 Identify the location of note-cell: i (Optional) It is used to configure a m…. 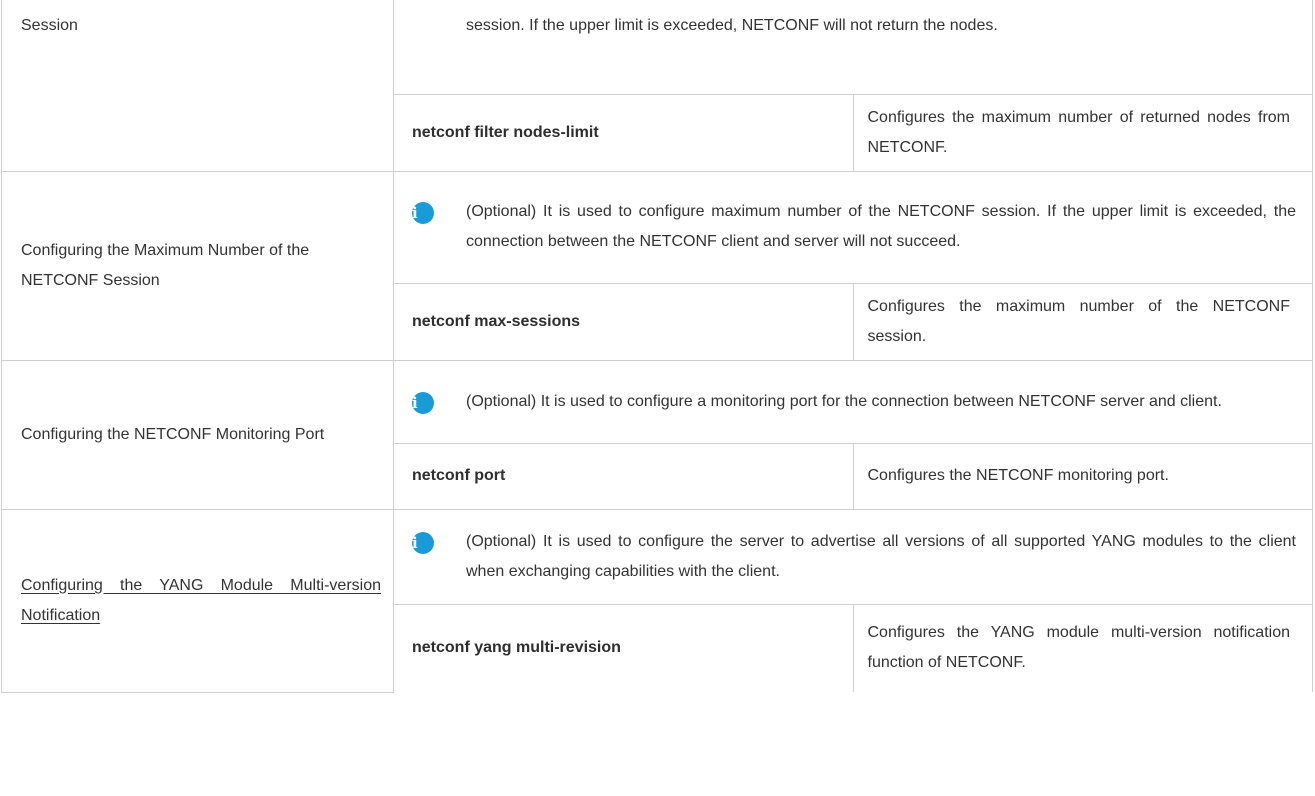
(853, 401).